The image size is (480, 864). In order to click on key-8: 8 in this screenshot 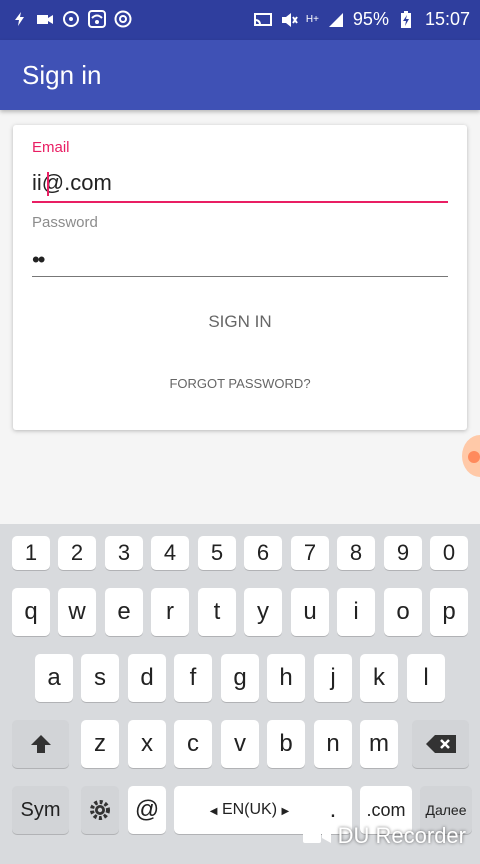, I will do `click(356, 553)`.